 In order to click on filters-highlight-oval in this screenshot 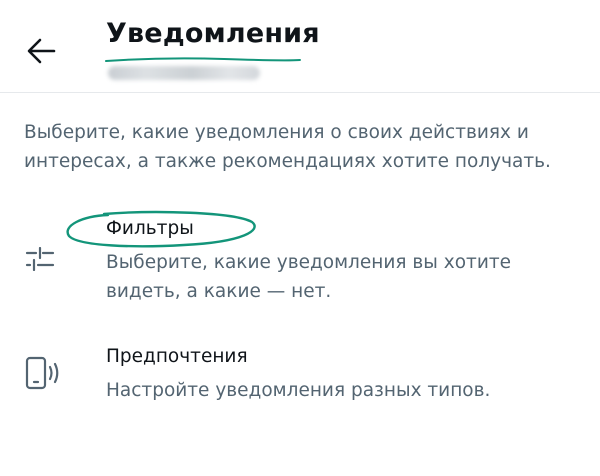, I will do `click(161, 229)`.